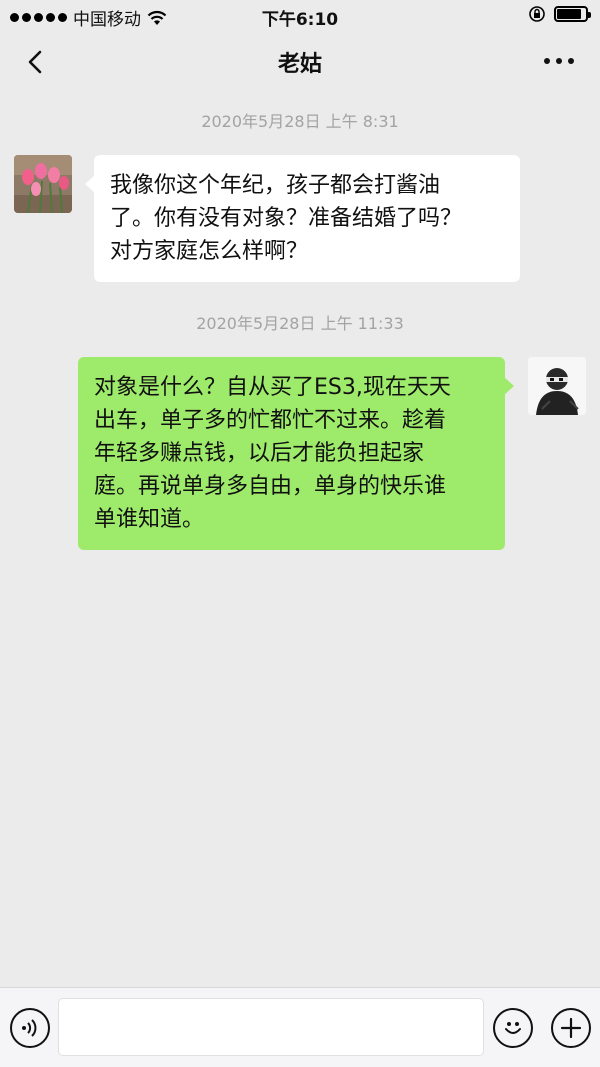 Image resolution: width=600 pixels, height=1067 pixels. I want to click on status-bar: 中国移动 下午6:10, so click(300, 16).